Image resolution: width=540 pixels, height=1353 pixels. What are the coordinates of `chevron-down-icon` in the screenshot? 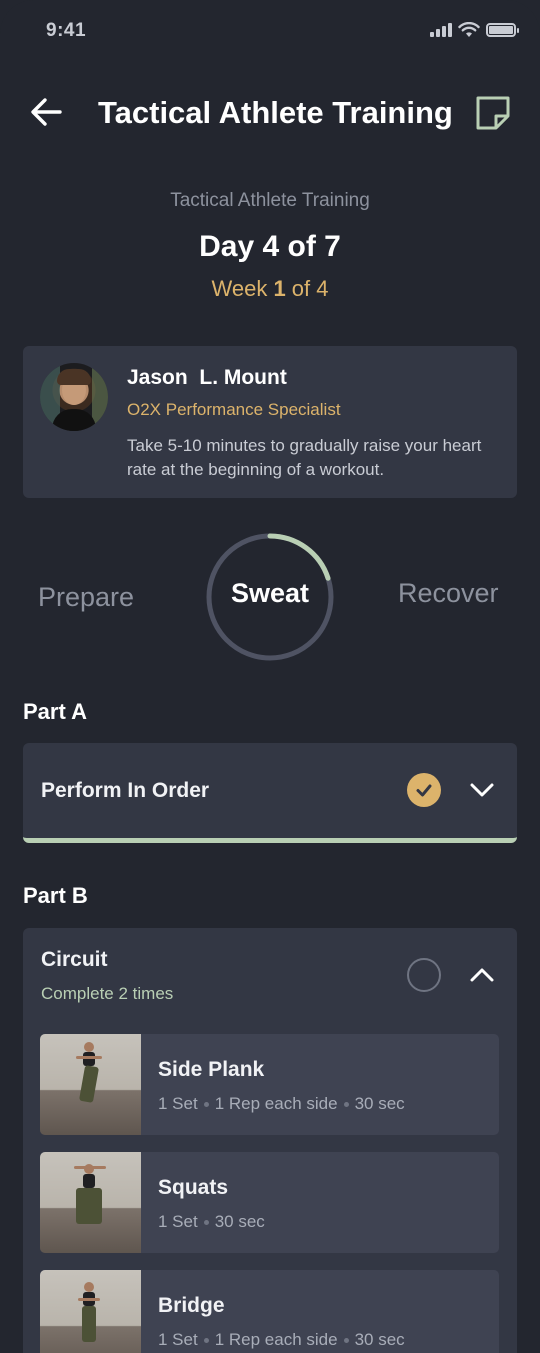 It's located at (482, 790).